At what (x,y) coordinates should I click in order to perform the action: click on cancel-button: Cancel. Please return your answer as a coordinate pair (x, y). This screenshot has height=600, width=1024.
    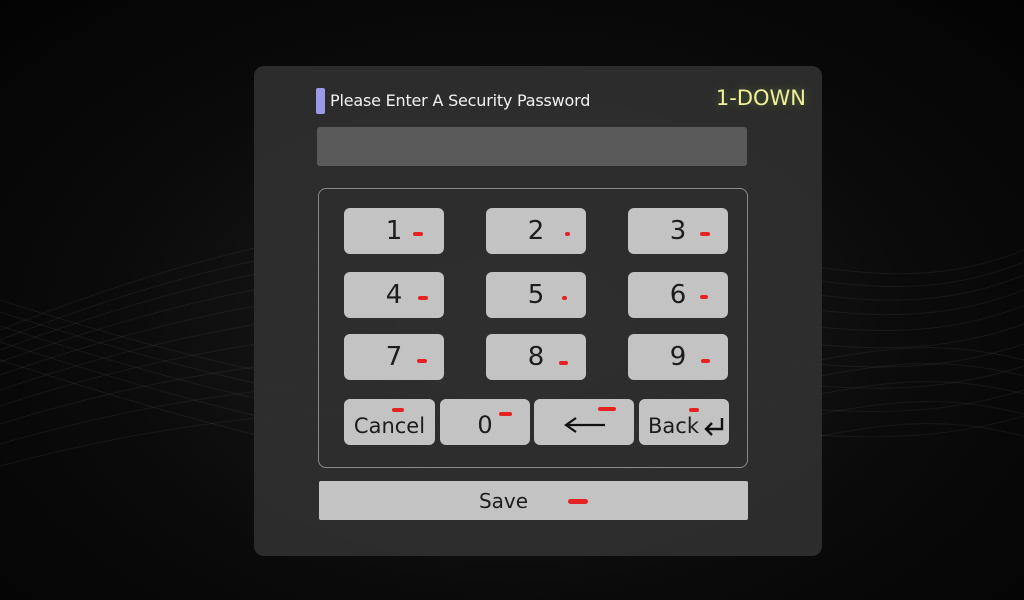
    Looking at the image, I should click on (389, 422).